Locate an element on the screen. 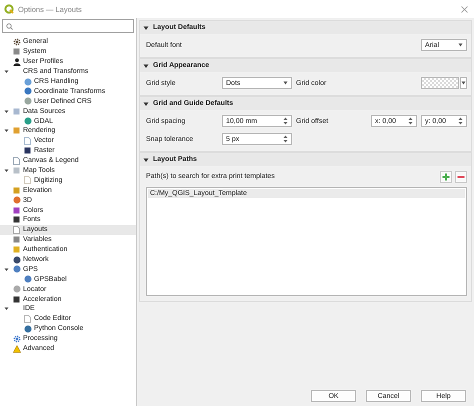 Image resolution: width=474 pixels, height=406 pixels. search-icon is located at coordinates (9, 26).